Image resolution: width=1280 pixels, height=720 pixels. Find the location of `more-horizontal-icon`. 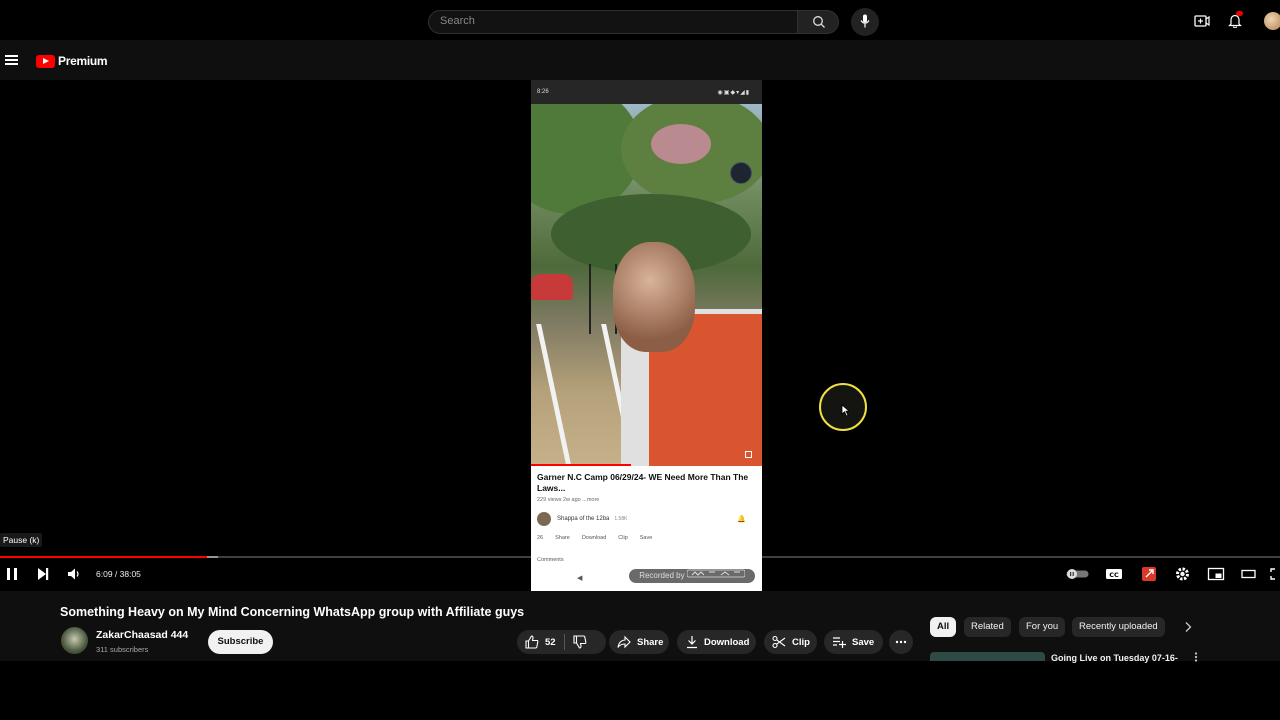

more-horizontal-icon is located at coordinates (901, 642).